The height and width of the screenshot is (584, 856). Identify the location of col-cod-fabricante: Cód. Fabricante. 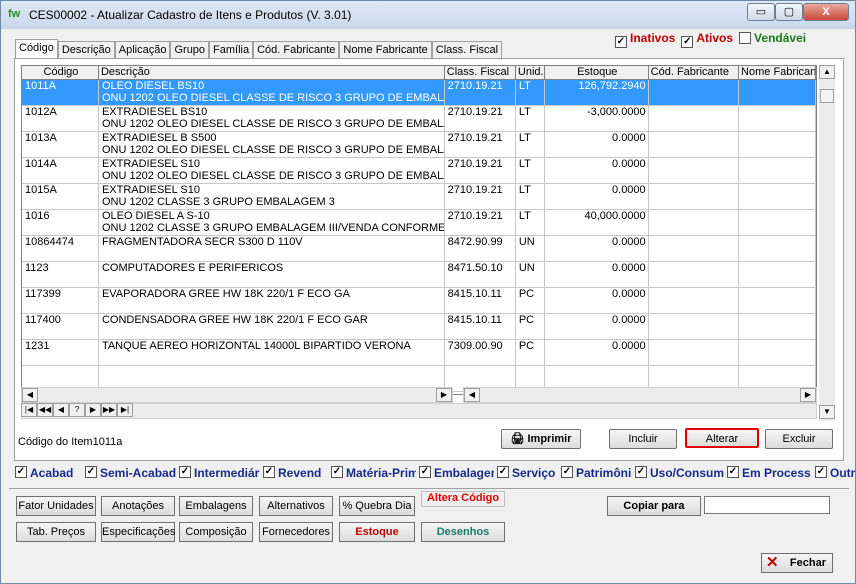
(694, 72).